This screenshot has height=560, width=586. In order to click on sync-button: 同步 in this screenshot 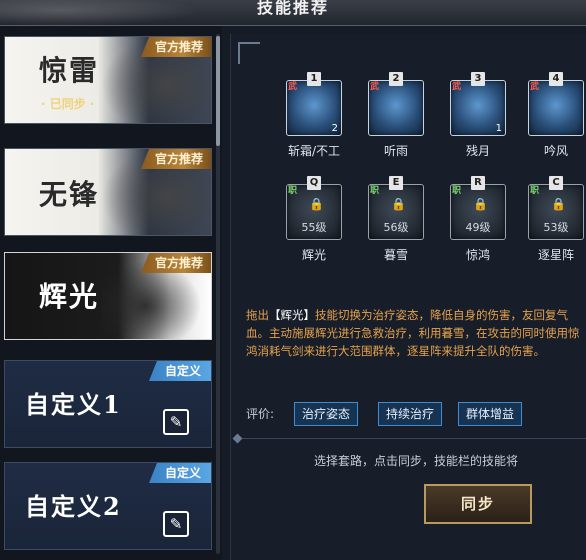, I will do `click(478, 504)`.